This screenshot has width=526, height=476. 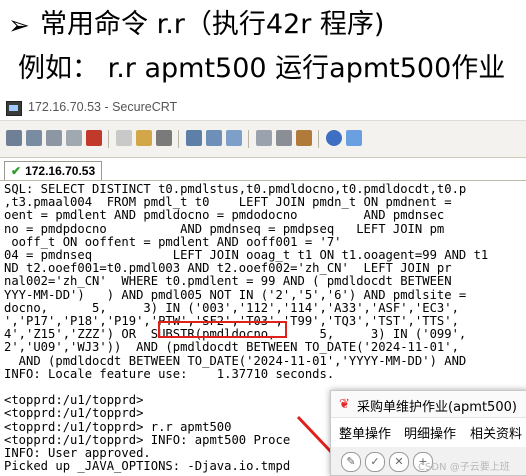 What do you see at coordinates (74, 413) in the screenshot?
I see `terminal-line: <topprd:/u1/topprd>` at bounding box center [74, 413].